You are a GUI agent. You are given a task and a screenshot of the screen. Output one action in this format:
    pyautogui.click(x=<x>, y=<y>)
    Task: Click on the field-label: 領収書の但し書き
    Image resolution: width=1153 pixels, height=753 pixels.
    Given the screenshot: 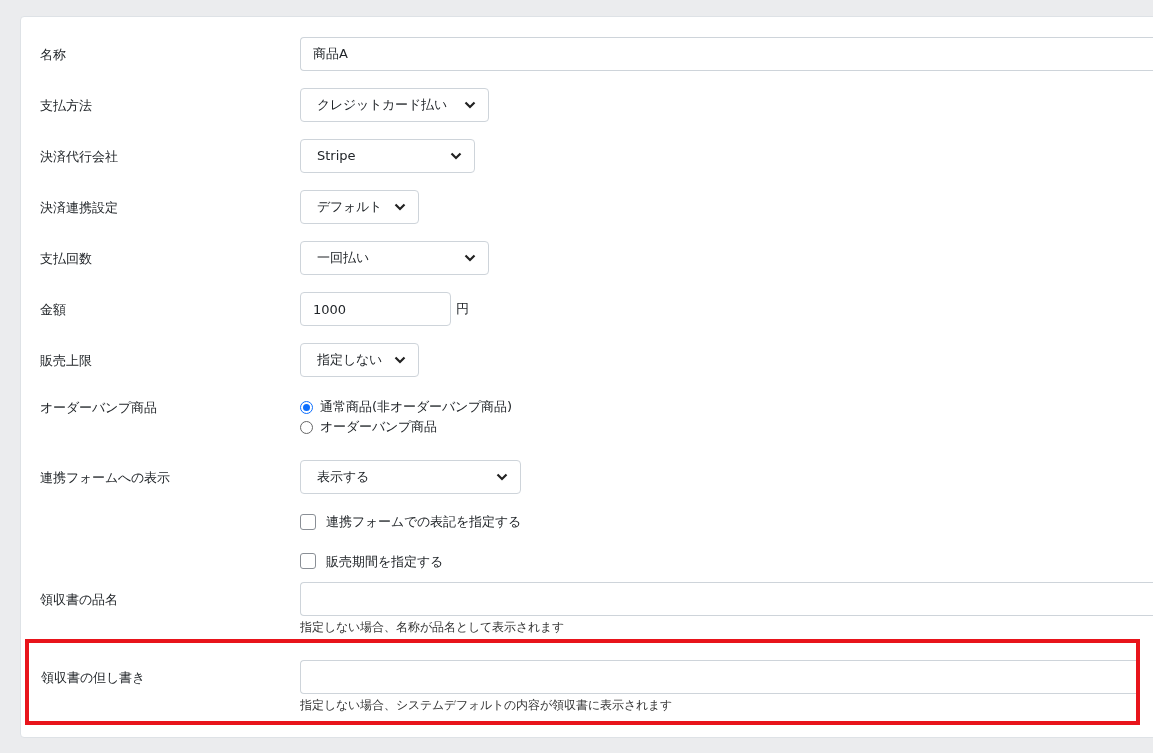 What is the action you would take?
    pyautogui.click(x=93, y=678)
    